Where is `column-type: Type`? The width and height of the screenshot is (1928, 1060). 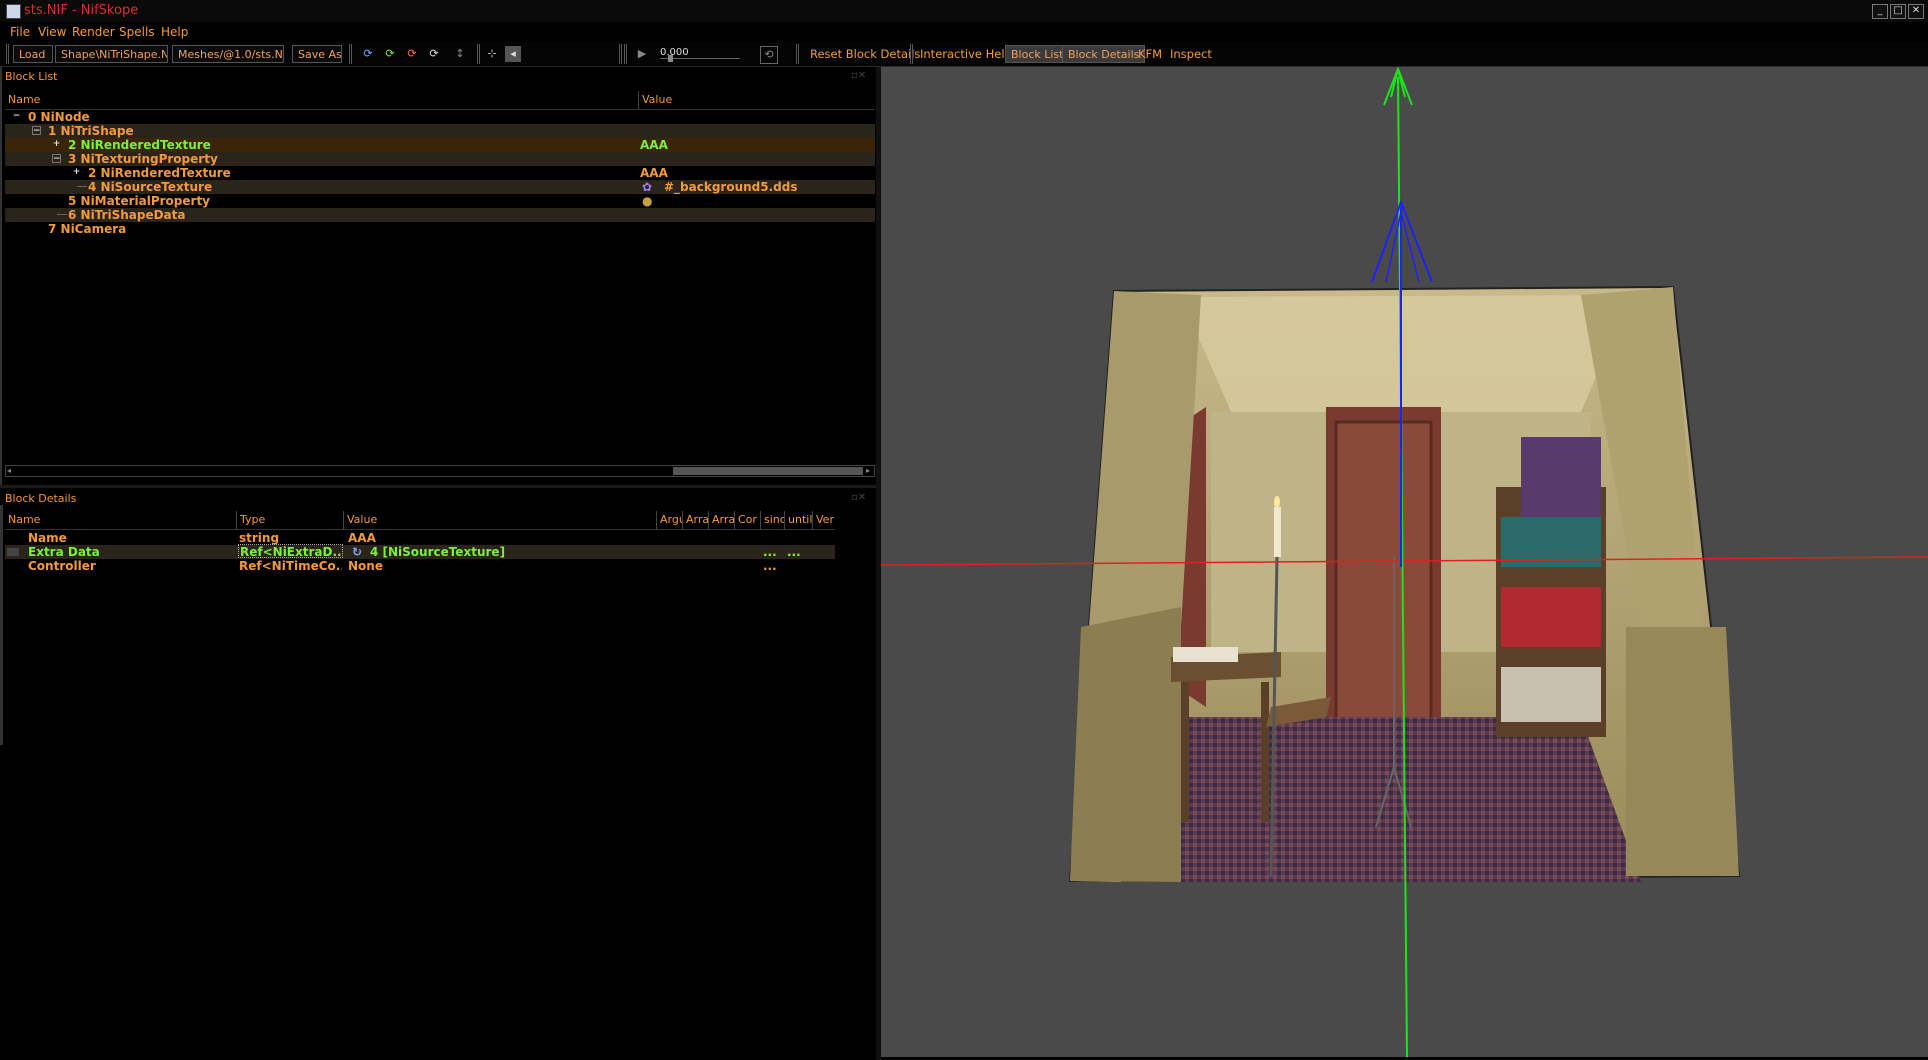
column-type: Type is located at coordinates (290, 520).